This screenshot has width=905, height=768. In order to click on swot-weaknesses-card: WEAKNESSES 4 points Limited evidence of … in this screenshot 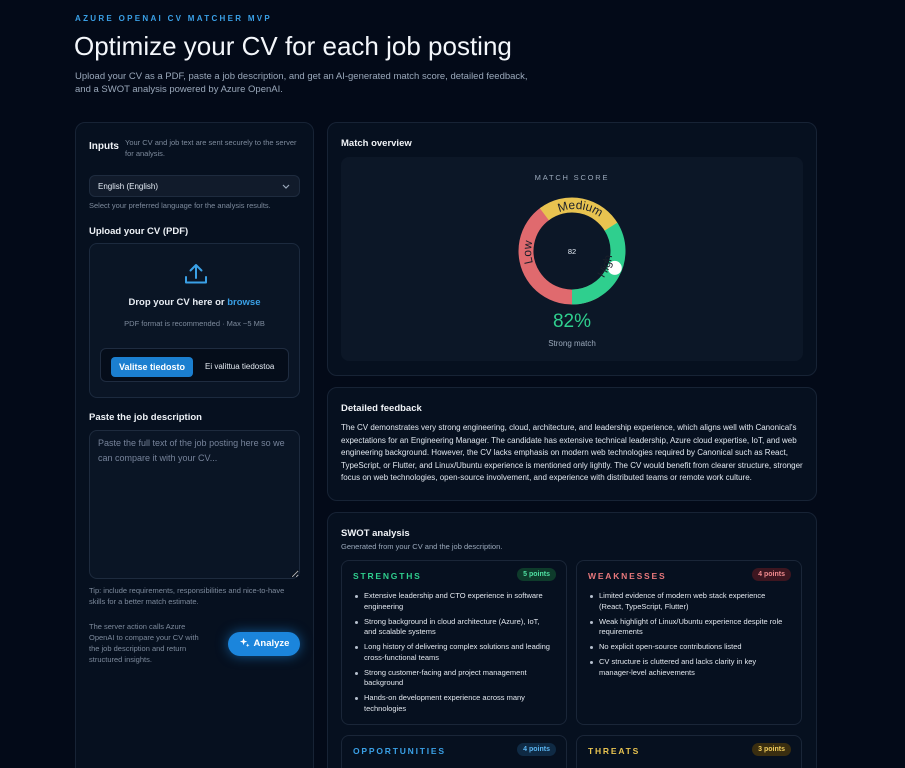, I will do `click(689, 642)`.